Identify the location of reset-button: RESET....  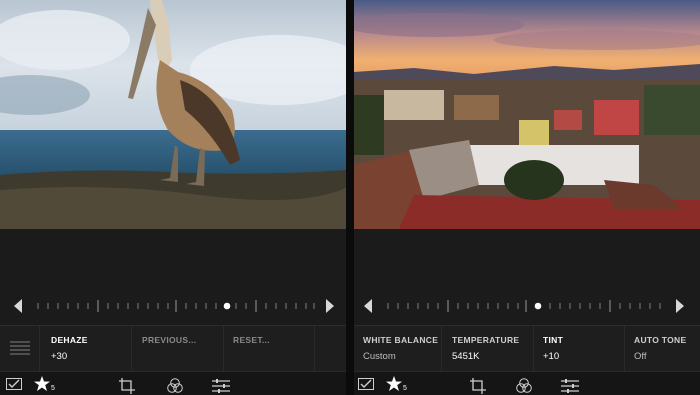
(269, 349).